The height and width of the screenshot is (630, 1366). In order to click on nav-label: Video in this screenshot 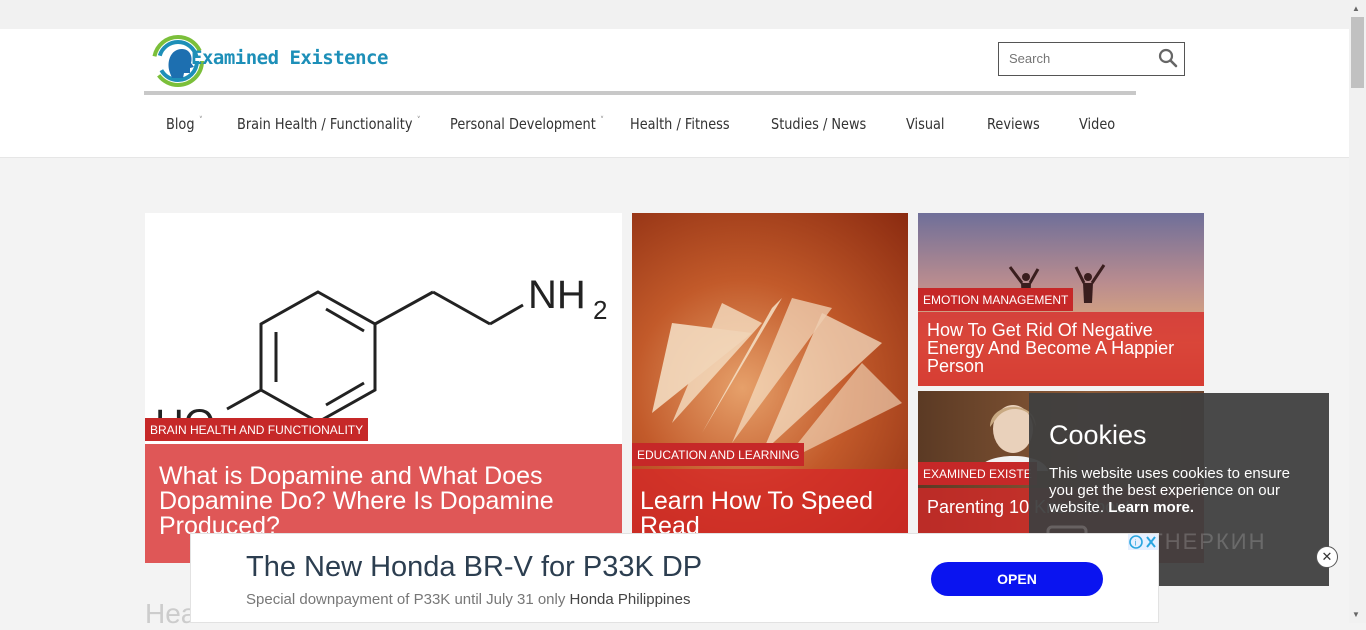, I will do `click(1097, 124)`.